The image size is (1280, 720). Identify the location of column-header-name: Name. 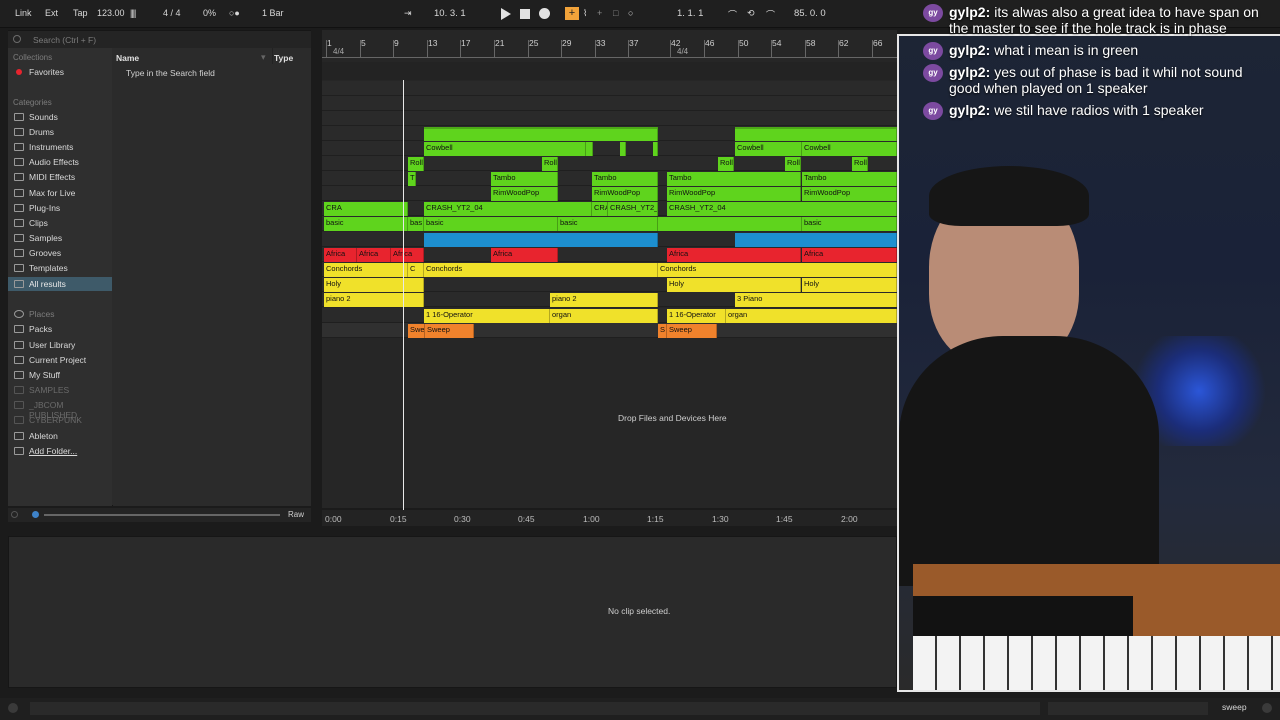
(127, 58).